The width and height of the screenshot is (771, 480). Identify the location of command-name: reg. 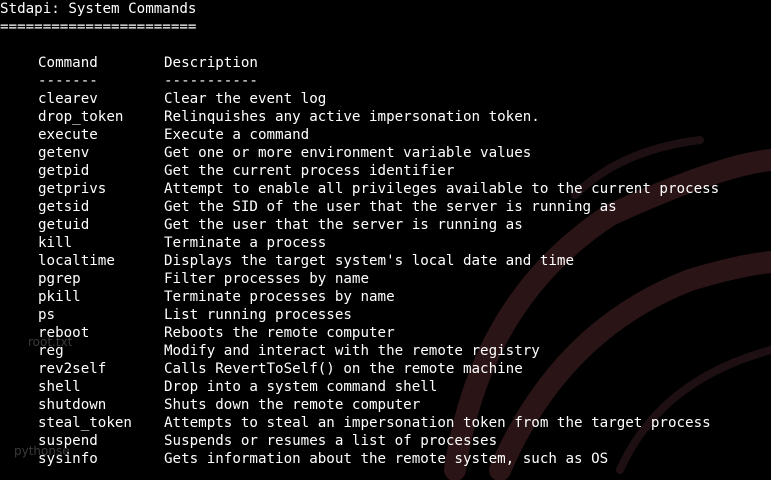
(51, 351).